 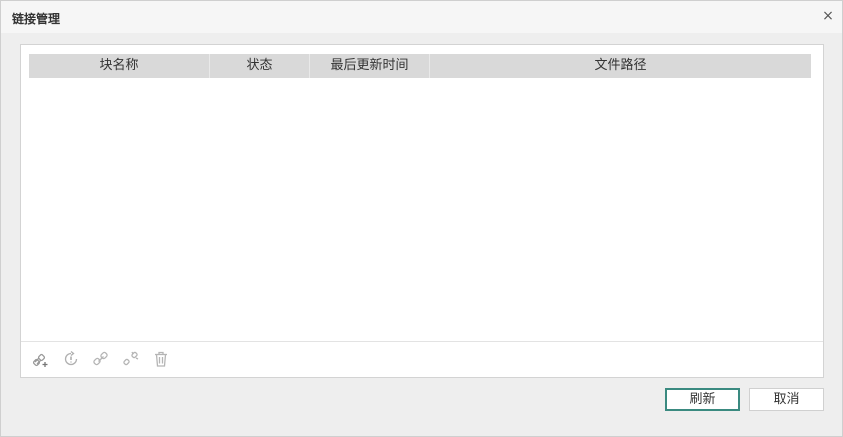 What do you see at coordinates (119, 66) in the screenshot?
I see `column-header-block-name: 块名称` at bounding box center [119, 66].